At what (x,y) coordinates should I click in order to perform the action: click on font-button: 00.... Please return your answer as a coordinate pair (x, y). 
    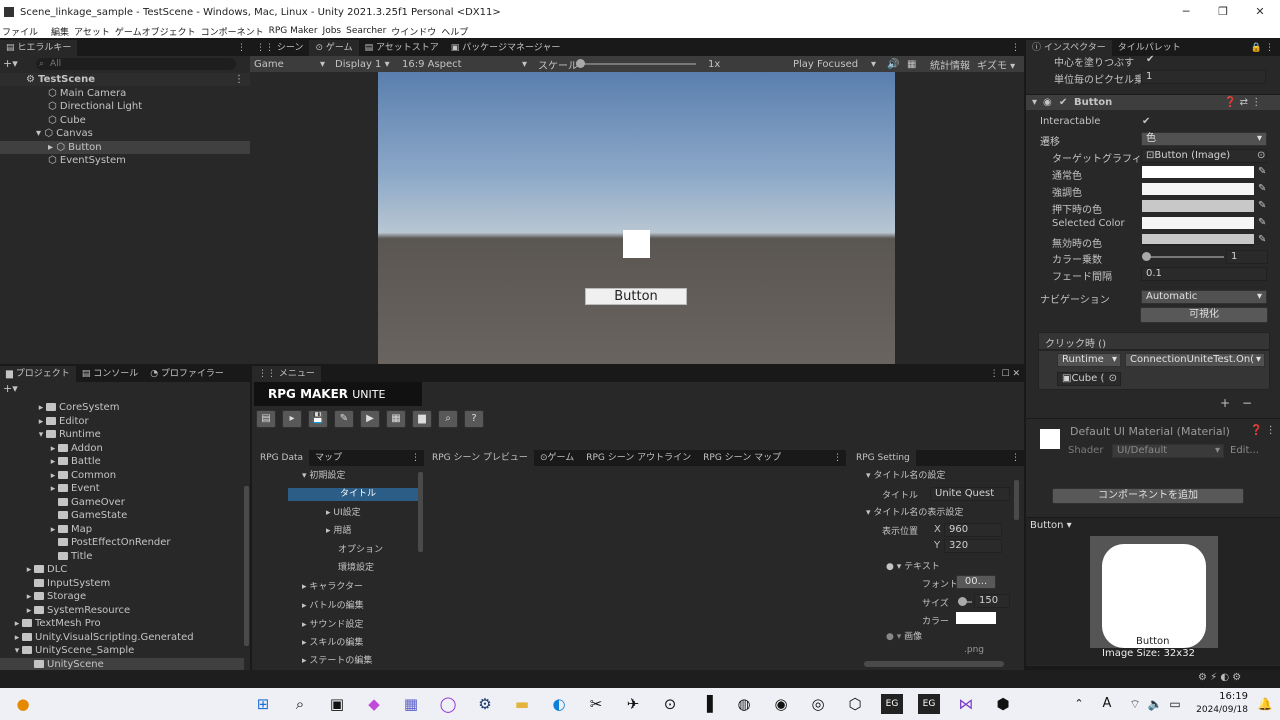
    Looking at the image, I should click on (976, 582).